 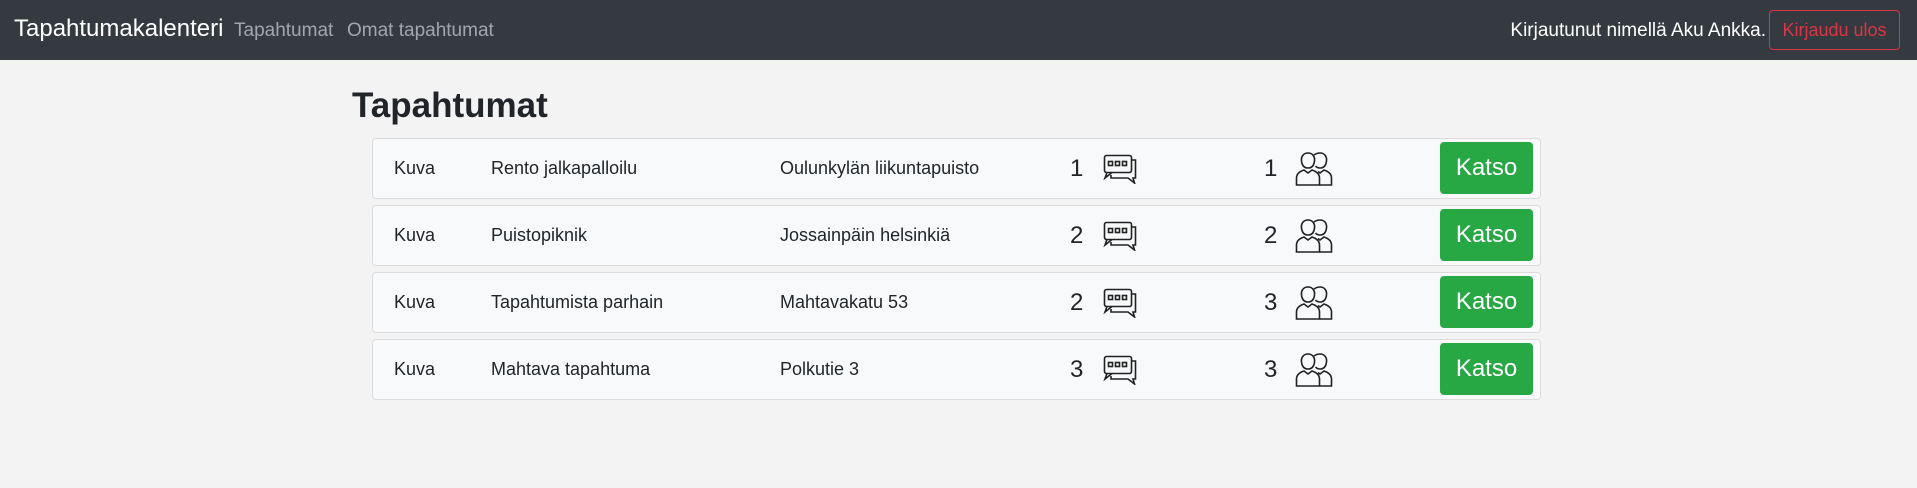 I want to click on brand-link: Tapahtumakalenteri, so click(x=118, y=29).